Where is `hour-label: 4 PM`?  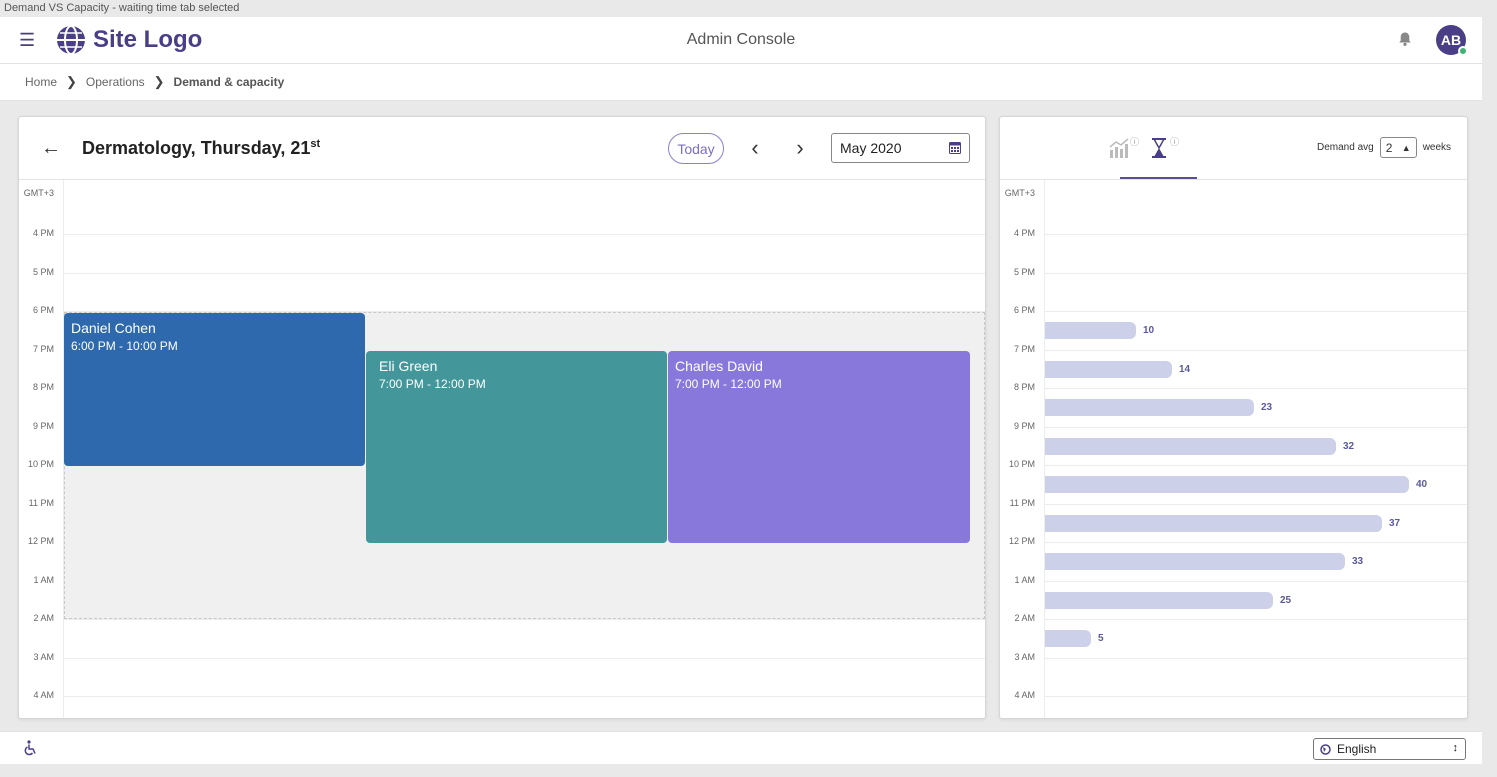
hour-label: 4 PM is located at coordinates (43, 233).